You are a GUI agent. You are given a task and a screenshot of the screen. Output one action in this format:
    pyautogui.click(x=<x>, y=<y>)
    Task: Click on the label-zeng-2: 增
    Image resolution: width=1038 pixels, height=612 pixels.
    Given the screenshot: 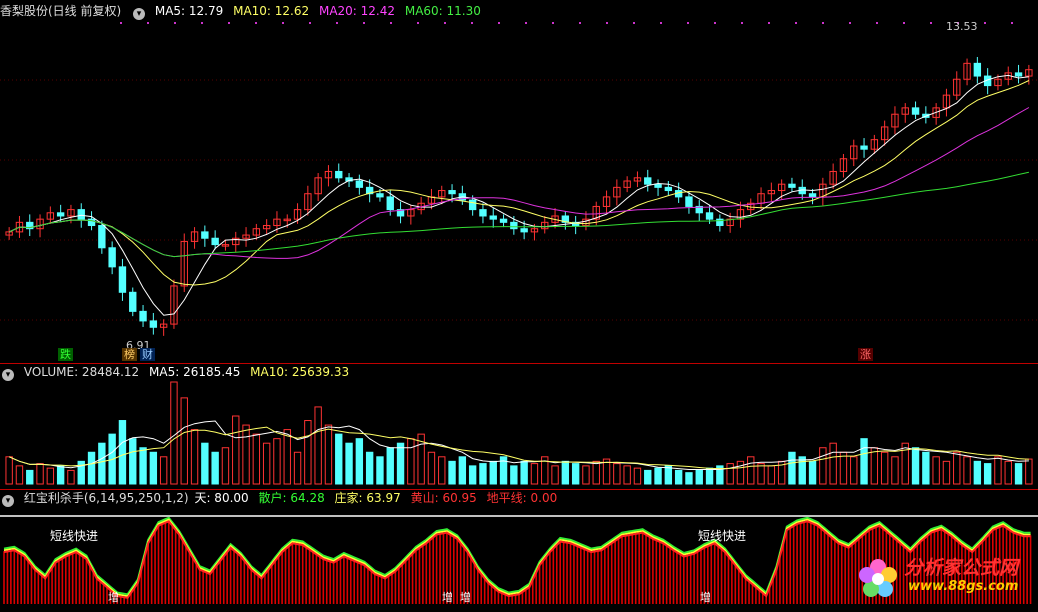 What is the action you would take?
    pyautogui.click(x=447, y=597)
    